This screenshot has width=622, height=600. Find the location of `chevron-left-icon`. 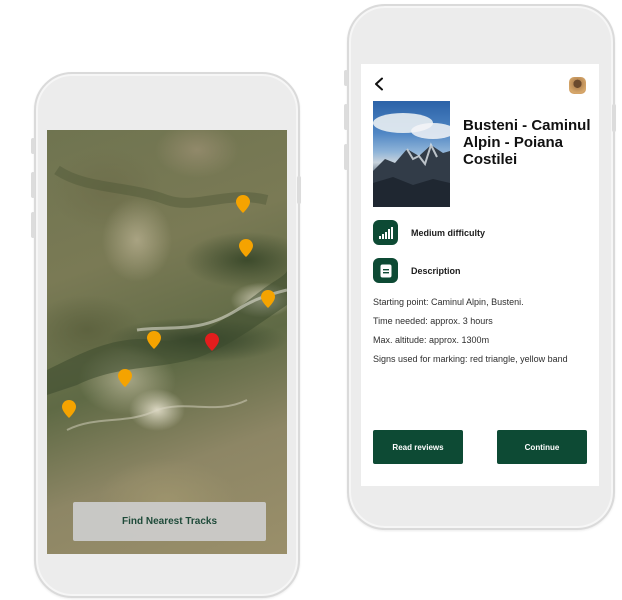

chevron-left-icon is located at coordinates (379, 84).